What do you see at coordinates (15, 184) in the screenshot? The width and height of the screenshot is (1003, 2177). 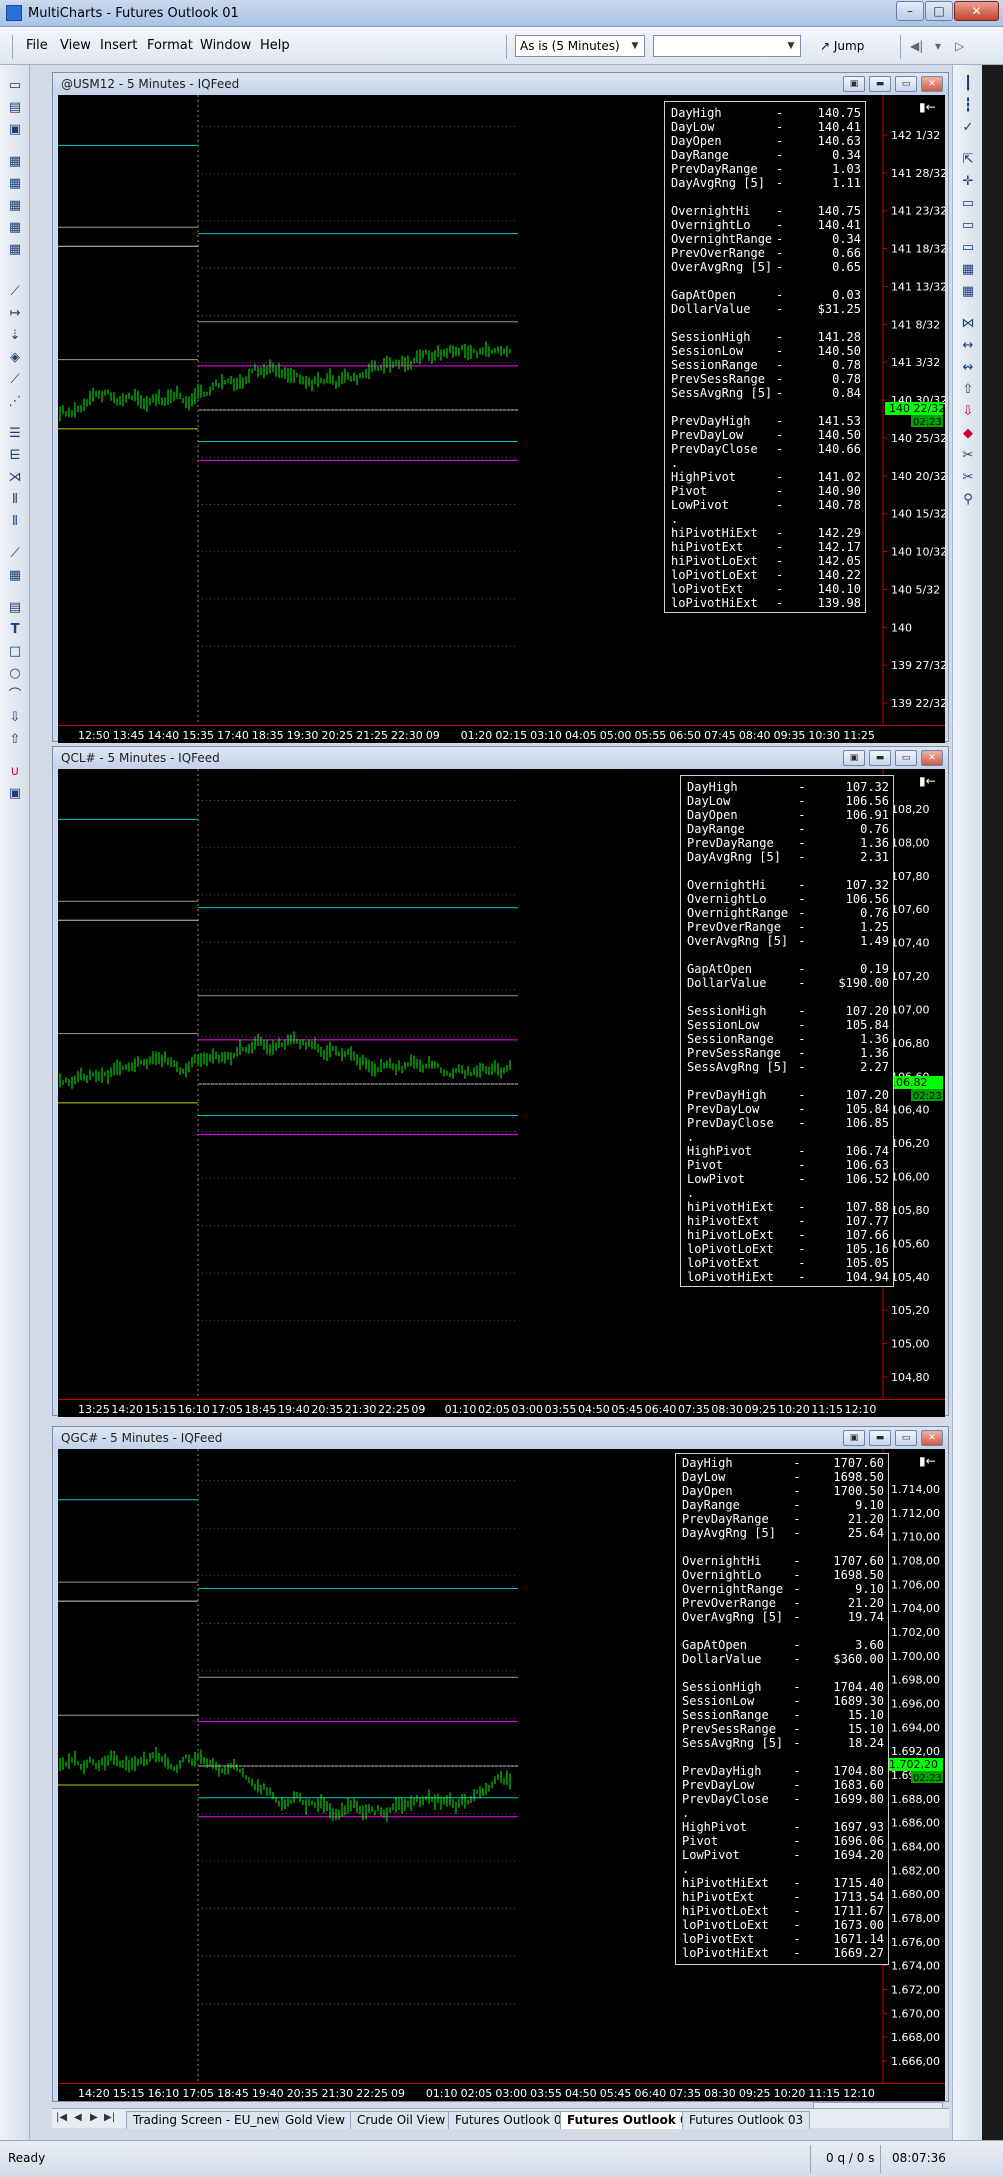 I see `scanner-icon: ▦` at bounding box center [15, 184].